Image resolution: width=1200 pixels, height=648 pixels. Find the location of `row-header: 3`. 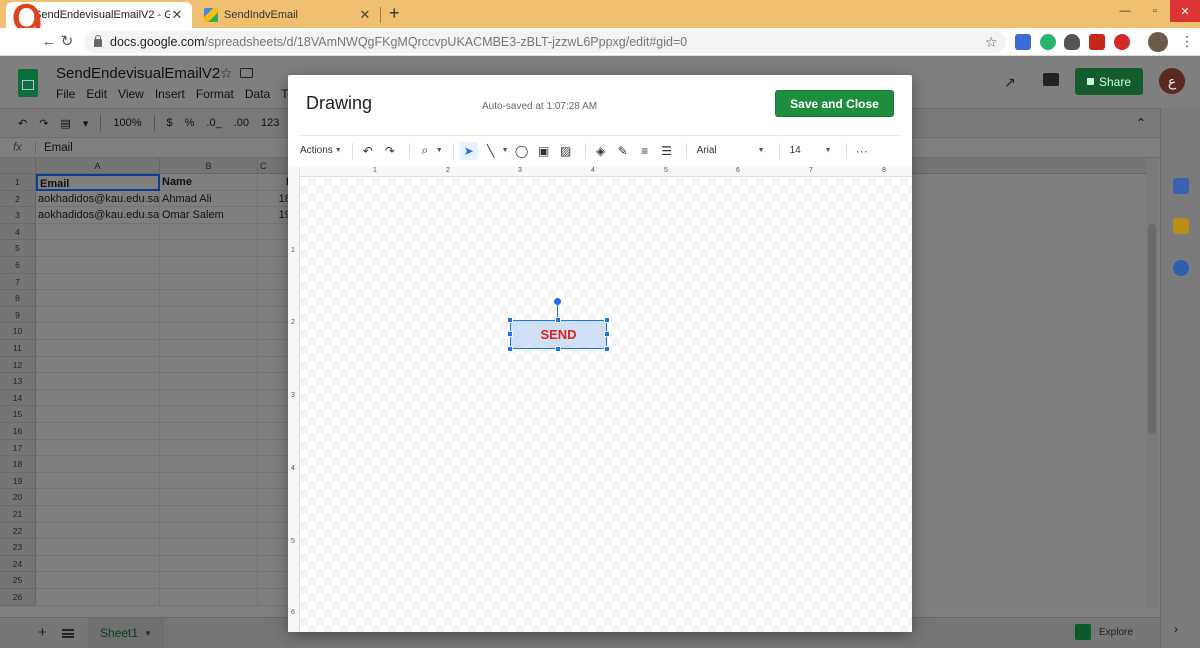

row-header: 3 is located at coordinates (18, 215).